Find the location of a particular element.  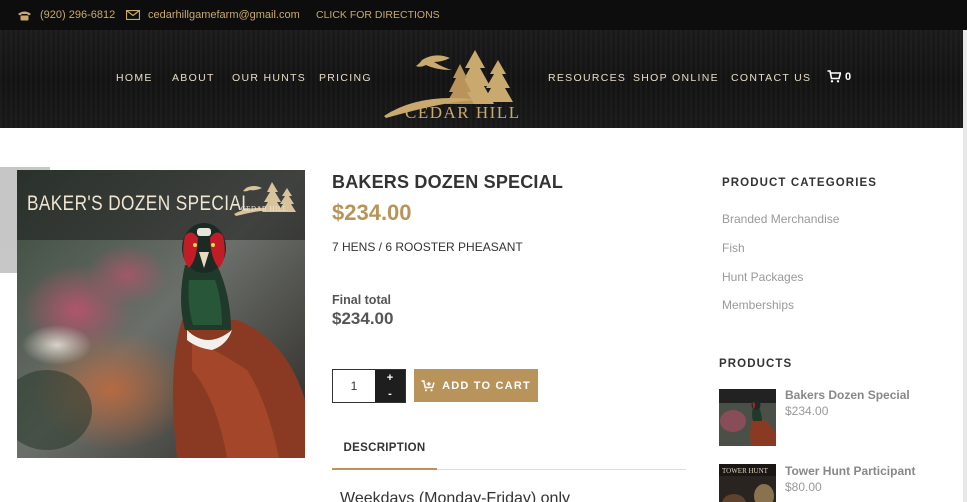

directions-label: CLICK FOR DIRECTIONS is located at coordinates (378, 15).